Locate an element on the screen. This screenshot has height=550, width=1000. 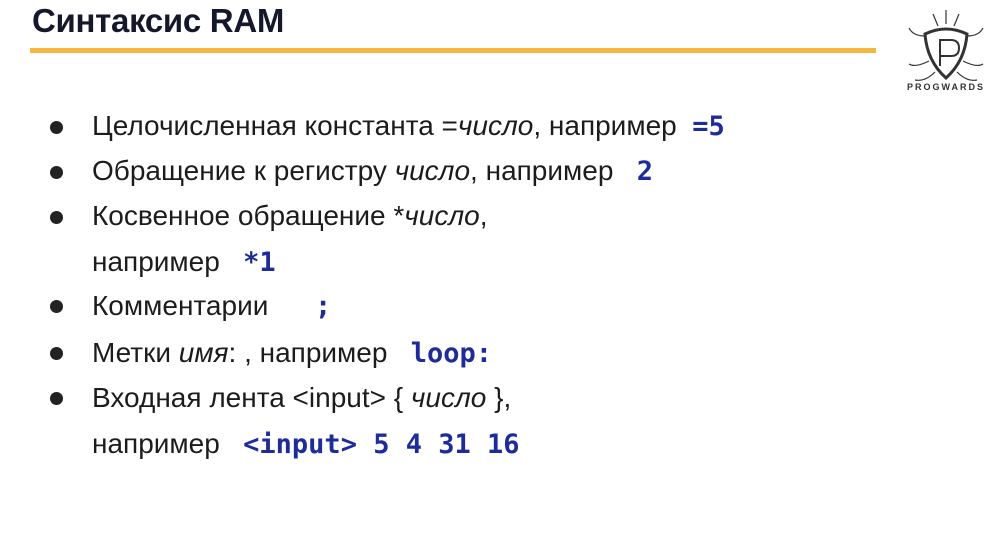
list-item: Метки имя: , например loop: is located at coordinates (292, 353).